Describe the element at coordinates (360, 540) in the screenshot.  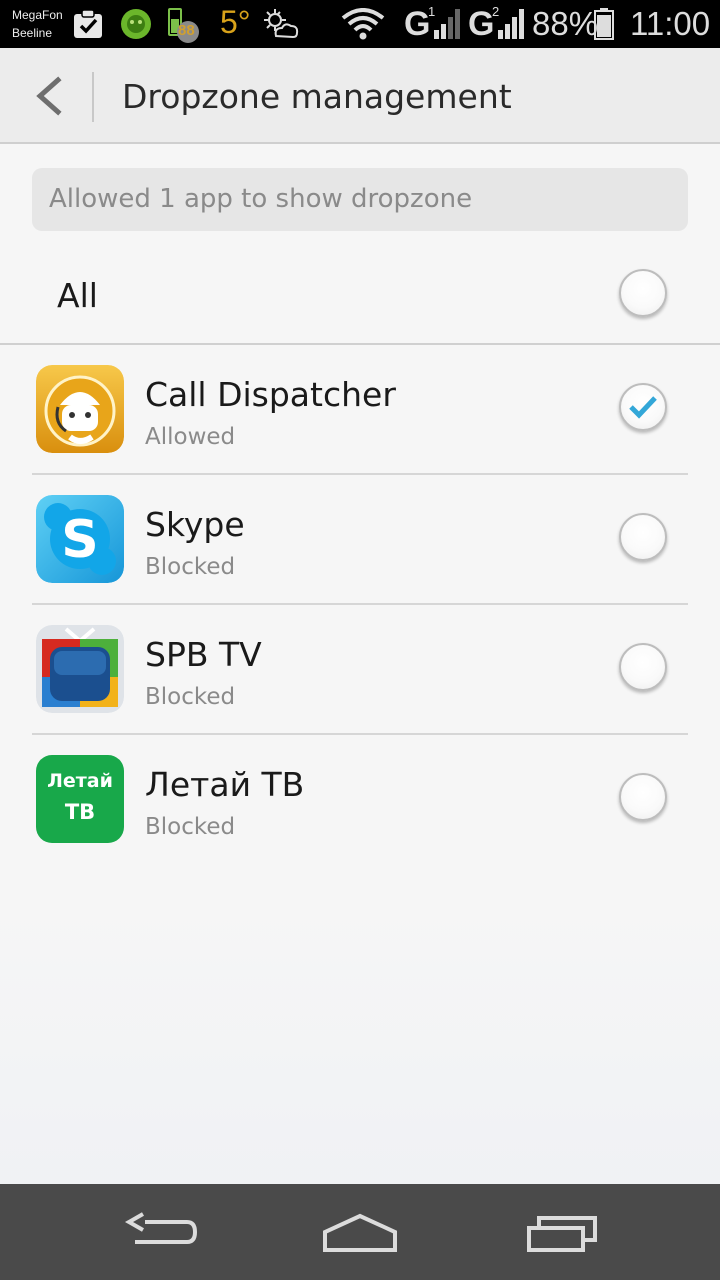
I see `app-row-skype: S Skype Blocked` at that location.